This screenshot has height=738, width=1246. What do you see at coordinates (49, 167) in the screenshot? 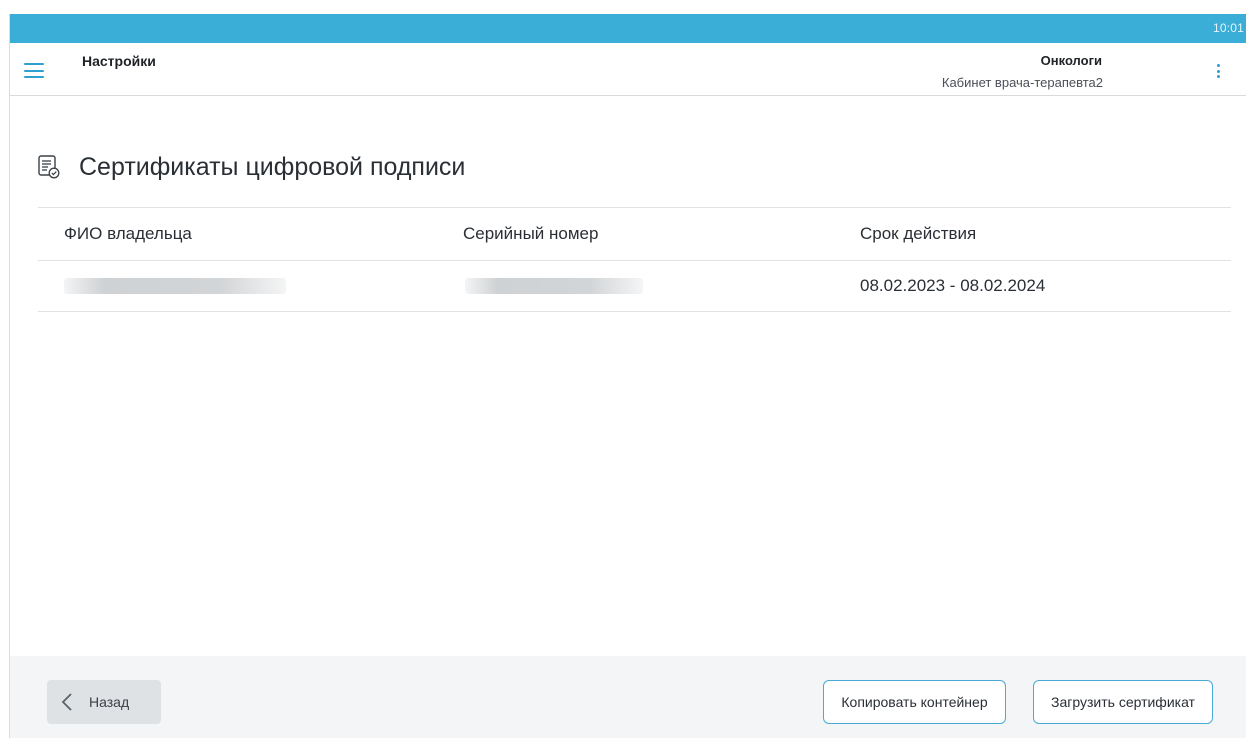
I see `certificate-icon` at bounding box center [49, 167].